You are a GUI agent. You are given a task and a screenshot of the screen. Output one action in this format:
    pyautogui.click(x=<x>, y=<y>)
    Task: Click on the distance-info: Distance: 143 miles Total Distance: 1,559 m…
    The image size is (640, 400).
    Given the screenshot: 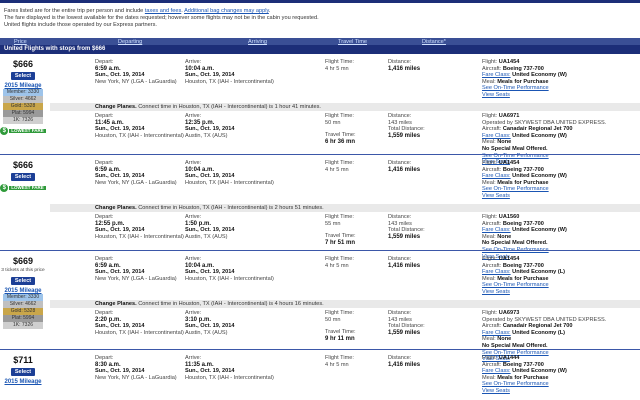 What is the action you would take?
    pyautogui.click(x=406, y=227)
    